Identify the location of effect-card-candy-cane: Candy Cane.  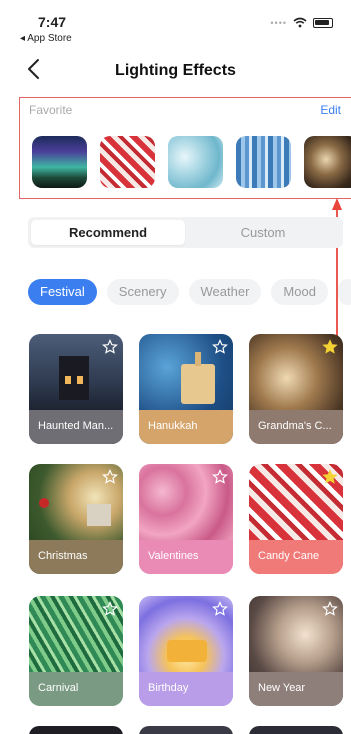
(296, 519).